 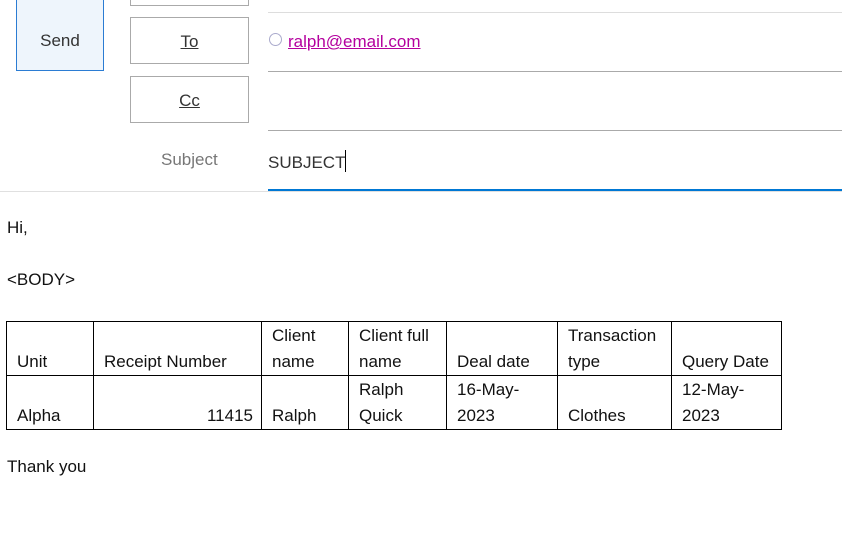 What do you see at coordinates (41, 279) in the screenshot?
I see `body-placeholder: <BODY>` at bounding box center [41, 279].